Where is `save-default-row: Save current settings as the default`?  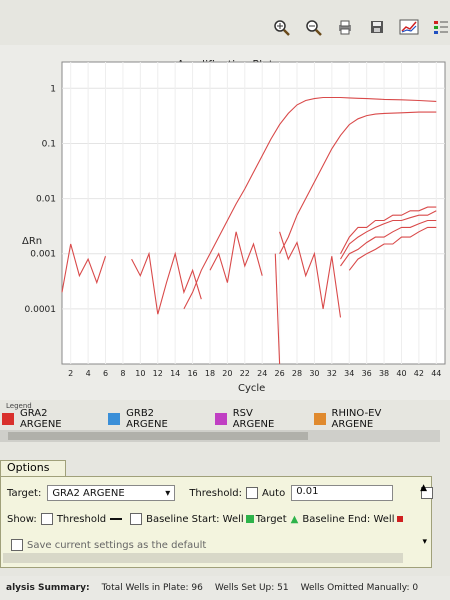 save-default-row: Save current settings as the default is located at coordinates (106, 545).